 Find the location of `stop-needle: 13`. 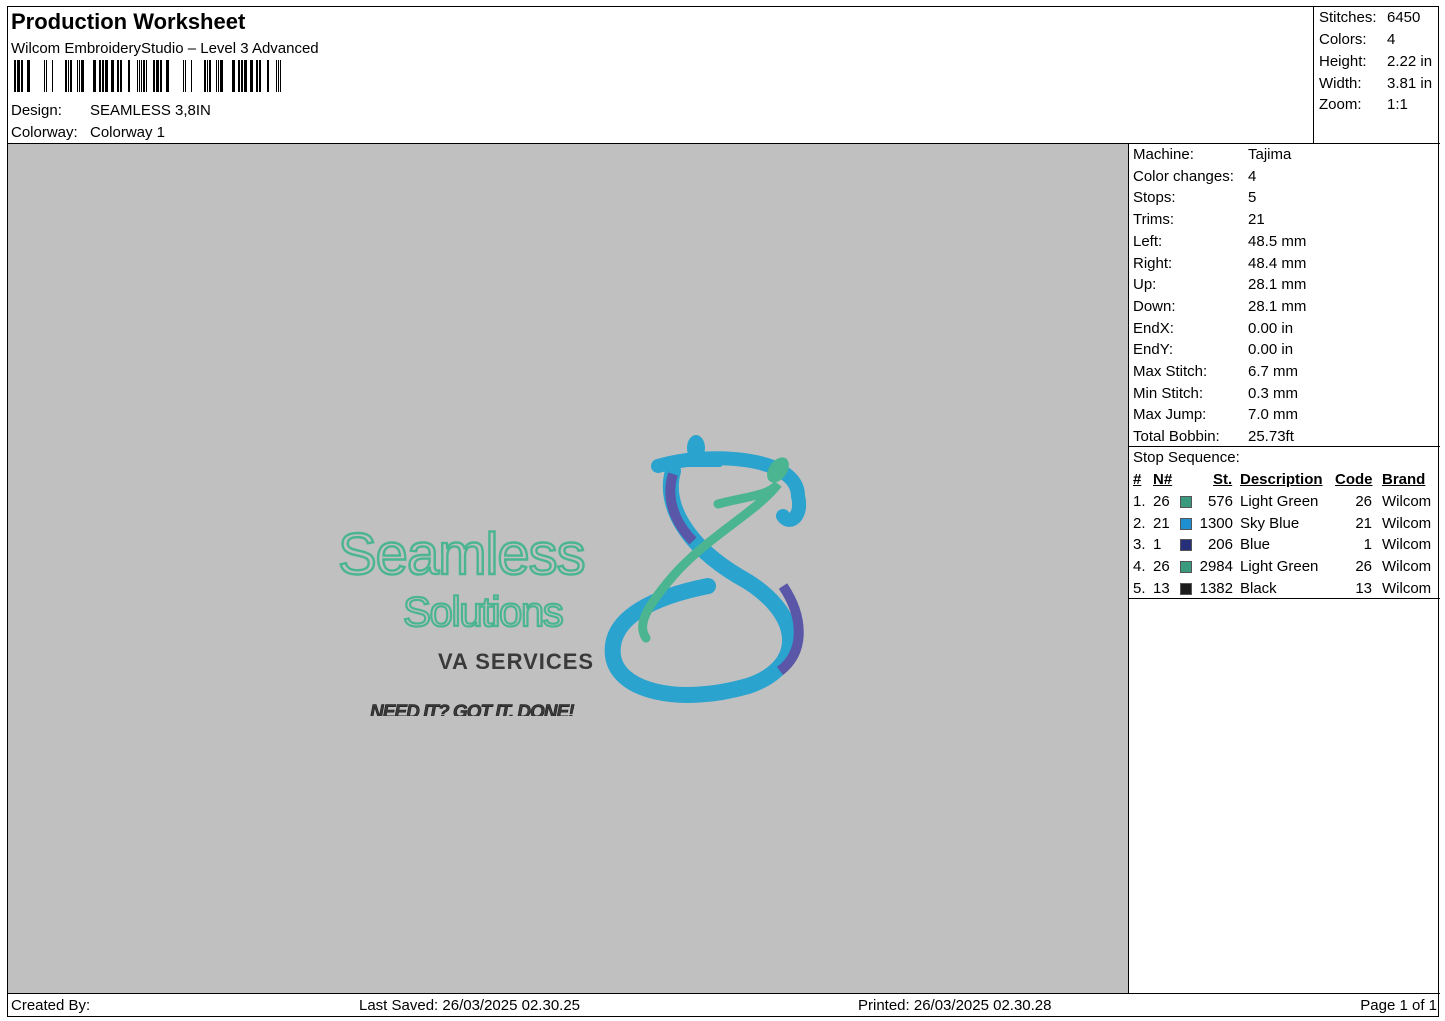

stop-needle: 13 is located at coordinates (1161, 588).